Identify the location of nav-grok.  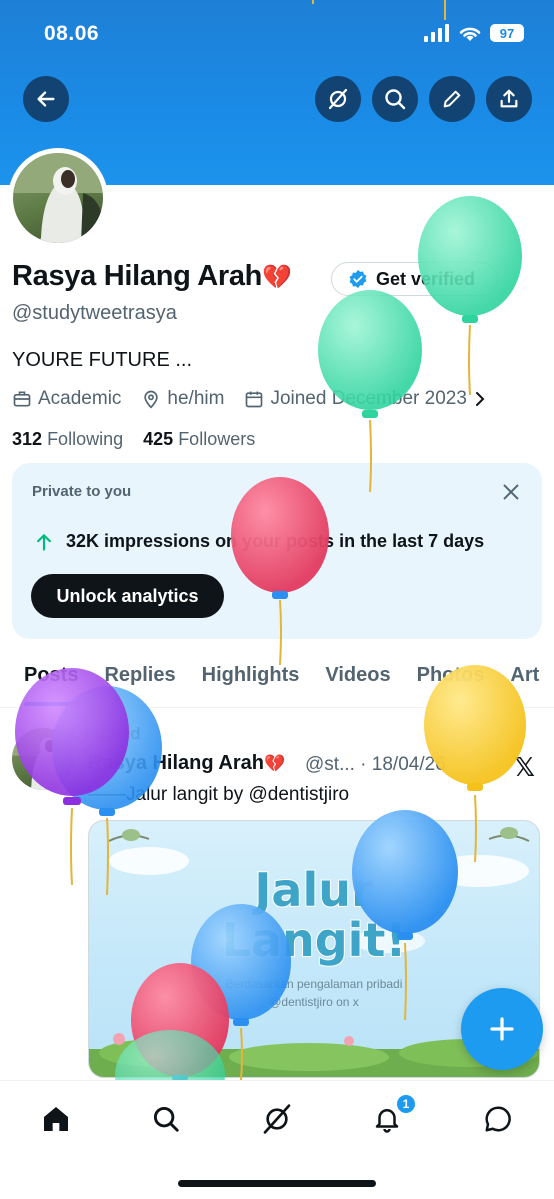
(277, 1119).